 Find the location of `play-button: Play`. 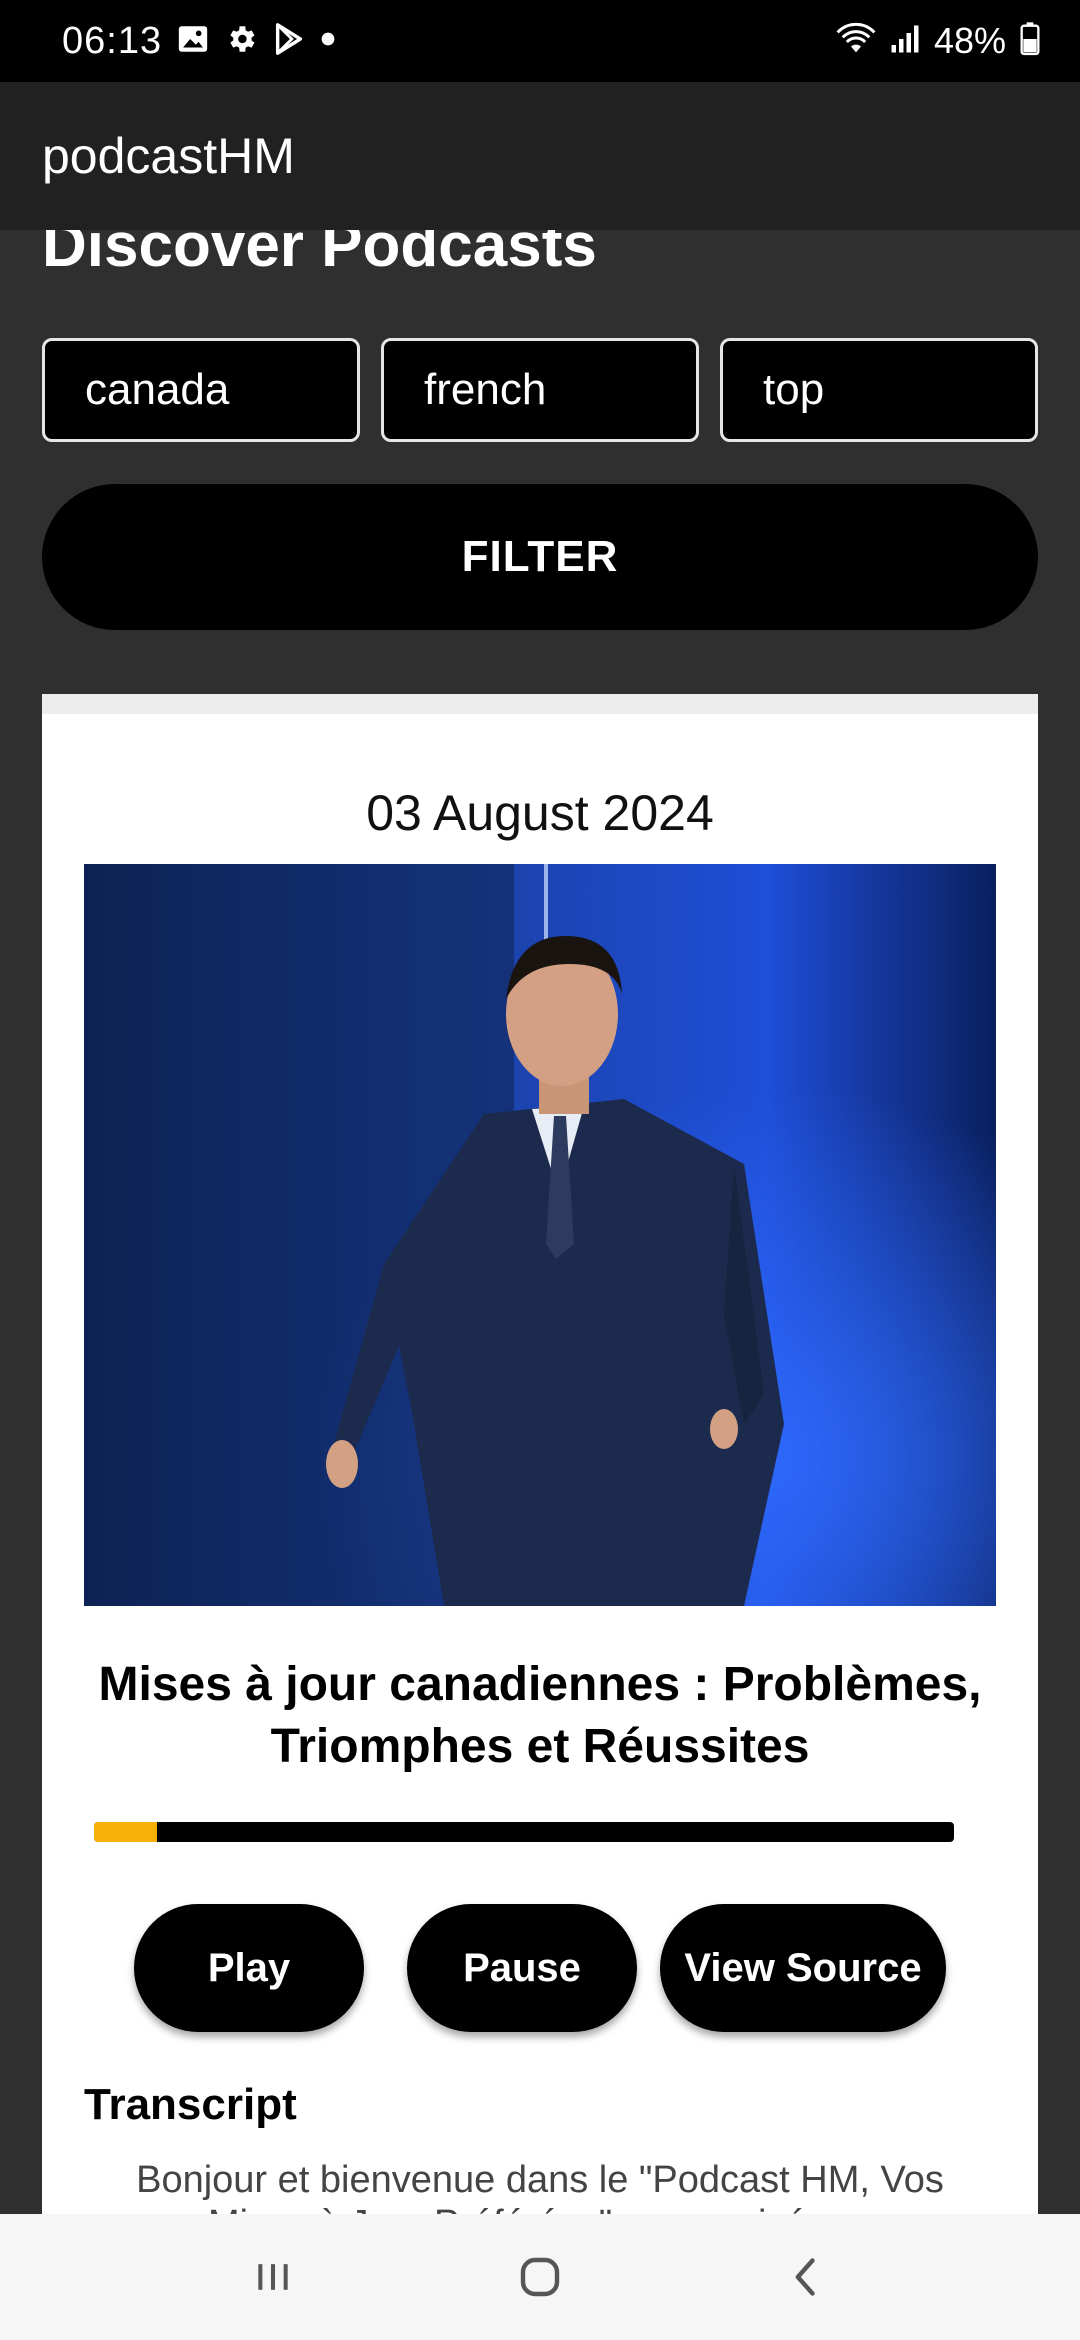

play-button: Play is located at coordinates (249, 1968).